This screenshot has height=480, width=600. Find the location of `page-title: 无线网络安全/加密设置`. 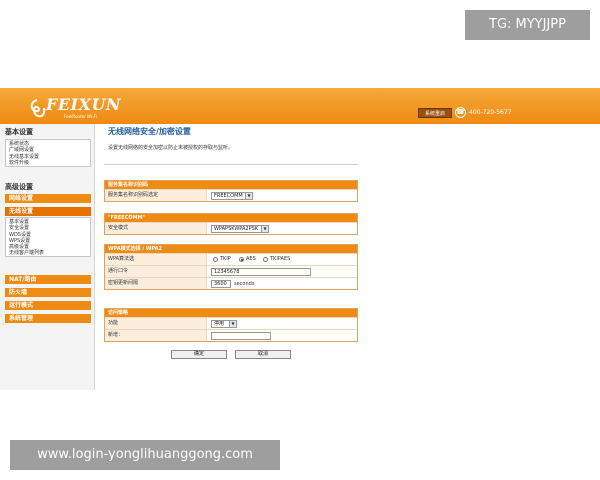

page-title: 无线网络安全/加密设置 is located at coordinates (149, 131).